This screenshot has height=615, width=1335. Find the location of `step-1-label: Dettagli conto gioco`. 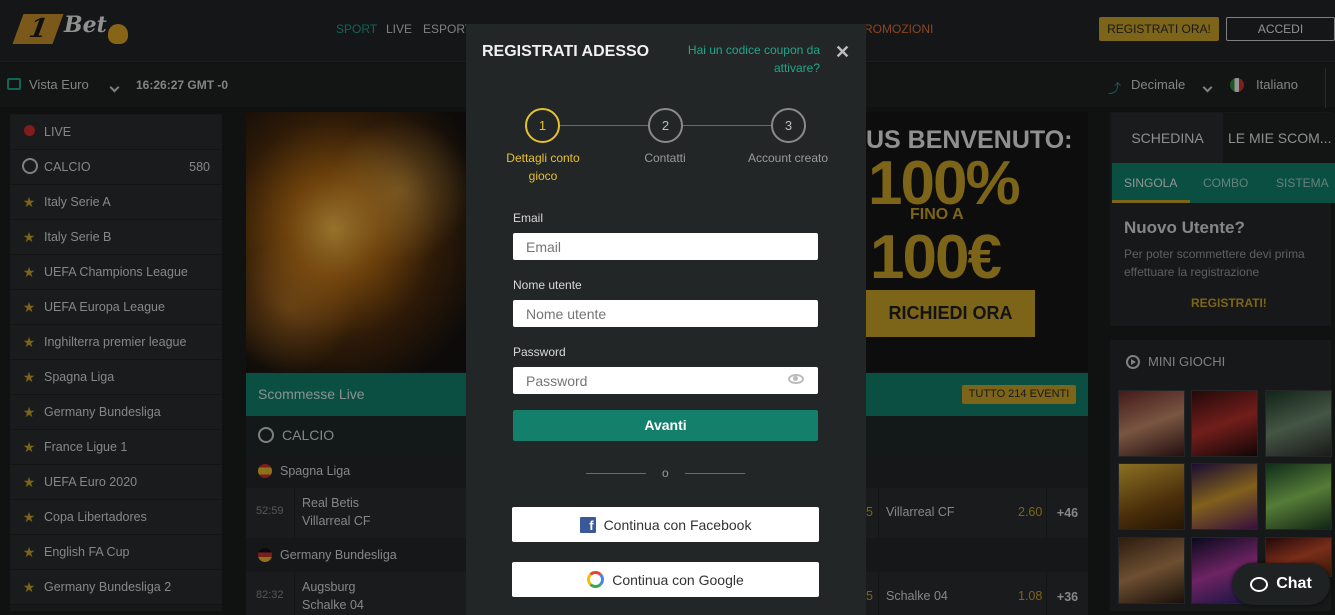

step-1-label: Dettagli conto gioco is located at coordinates (543, 167).